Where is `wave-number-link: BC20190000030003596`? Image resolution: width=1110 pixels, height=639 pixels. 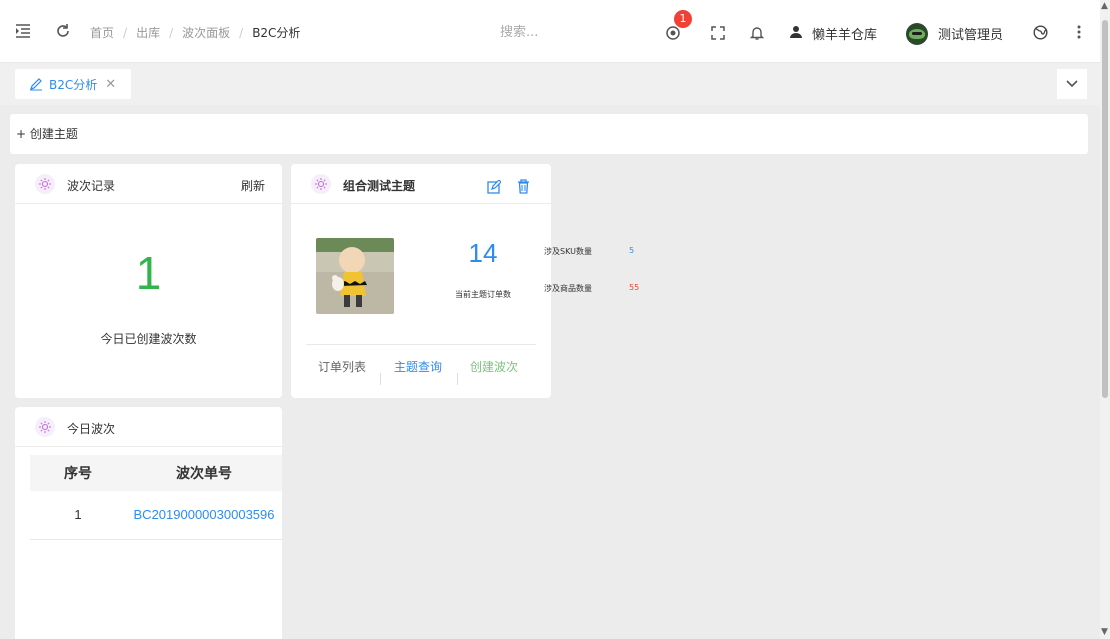
wave-number-link: BC20190000030003596 is located at coordinates (204, 515).